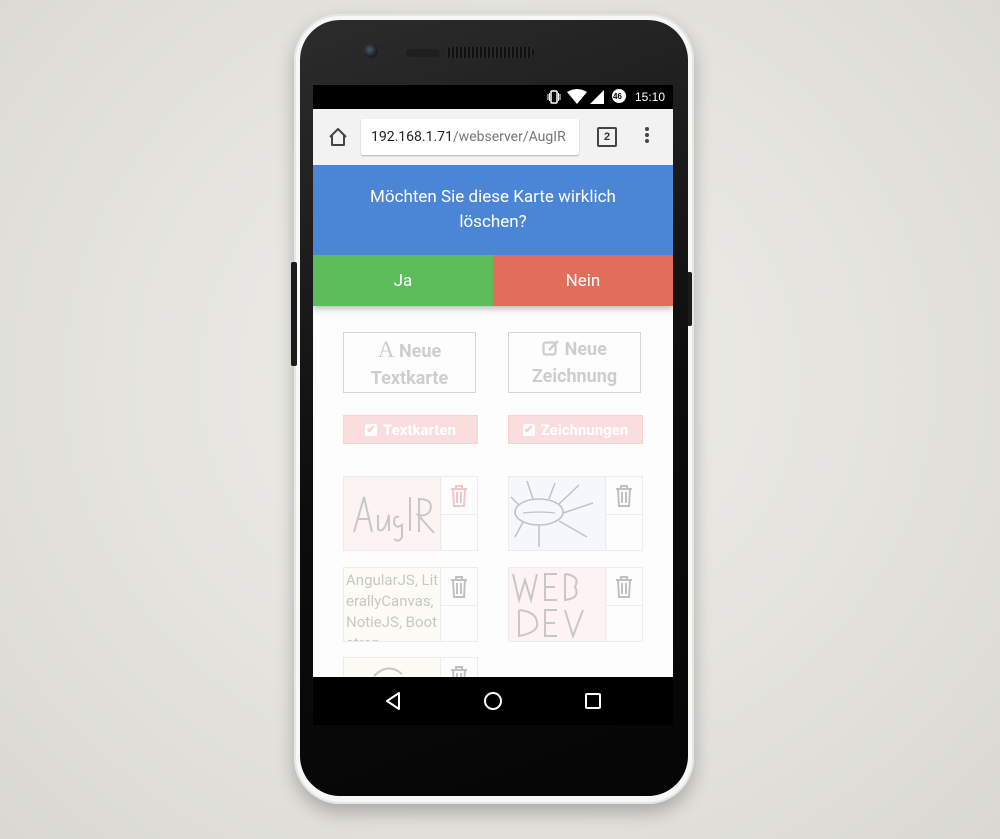 This screenshot has height=839, width=1000. Describe the element at coordinates (386, 349) in the screenshot. I see `text-a-icon: A` at that location.